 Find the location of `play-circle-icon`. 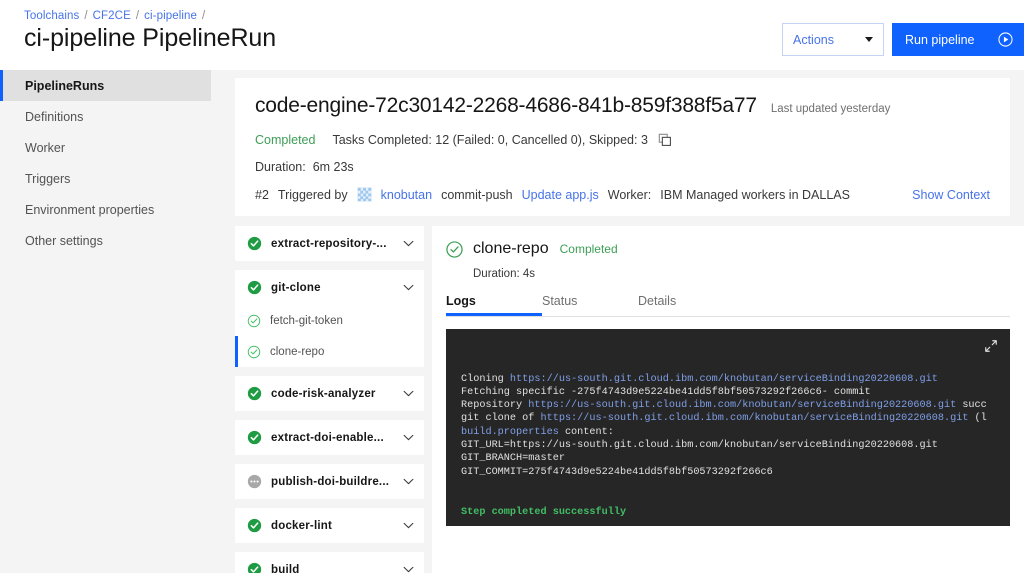

play-circle-icon is located at coordinates (1005, 39).